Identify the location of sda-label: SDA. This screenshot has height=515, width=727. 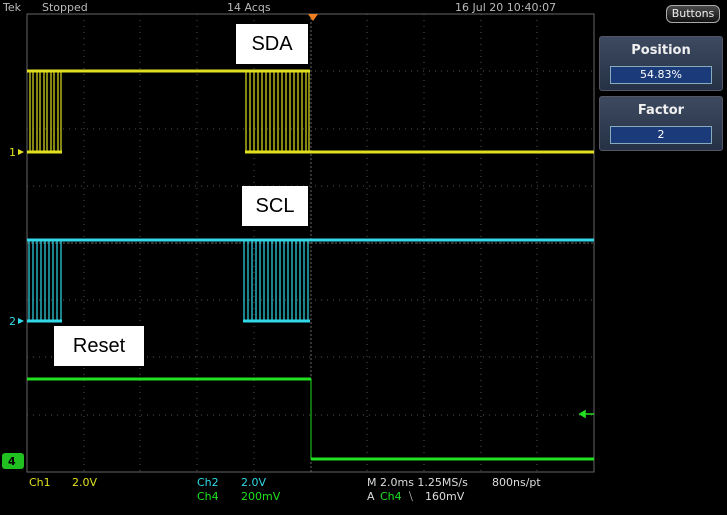
(272, 44).